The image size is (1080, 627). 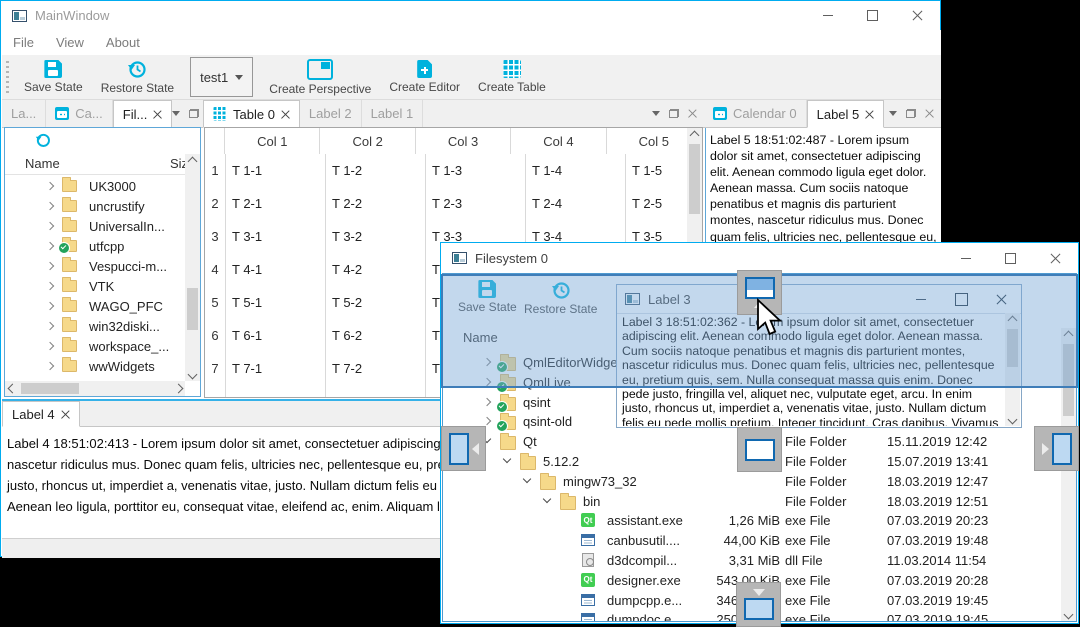 I want to click on tree-restore-icon, so click(x=43, y=140).